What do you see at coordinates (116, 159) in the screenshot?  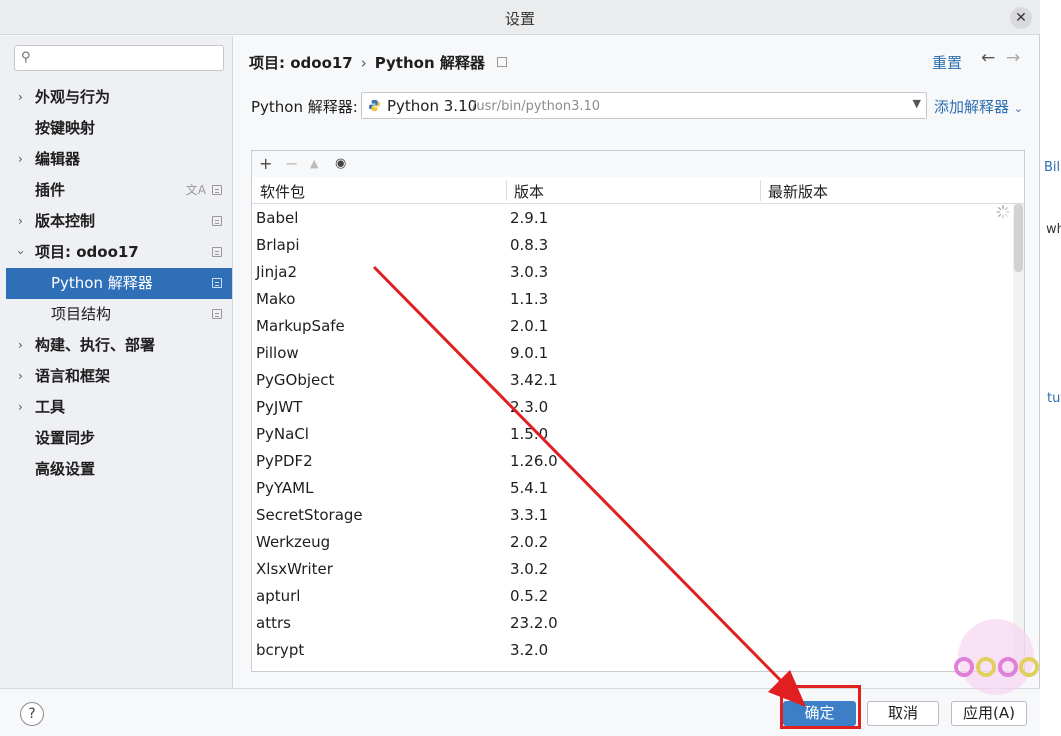 I see `sidebar-item-editor: › 编辑器` at bounding box center [116, 159].